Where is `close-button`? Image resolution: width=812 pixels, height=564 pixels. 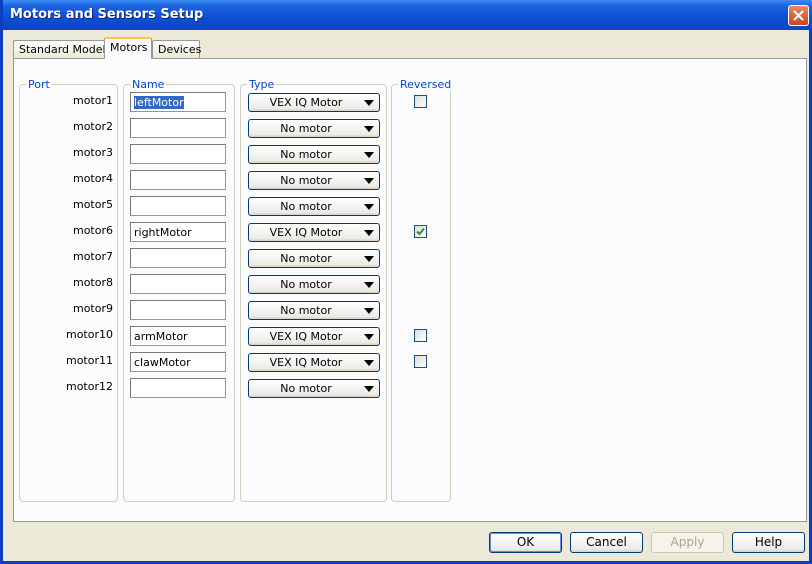 close-button is located at coordinates (798, 15).